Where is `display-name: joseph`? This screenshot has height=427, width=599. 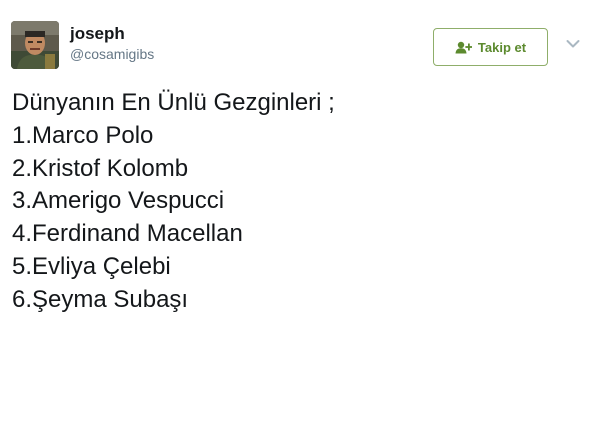
display-name: joseph is located at coordinates (112, 34).